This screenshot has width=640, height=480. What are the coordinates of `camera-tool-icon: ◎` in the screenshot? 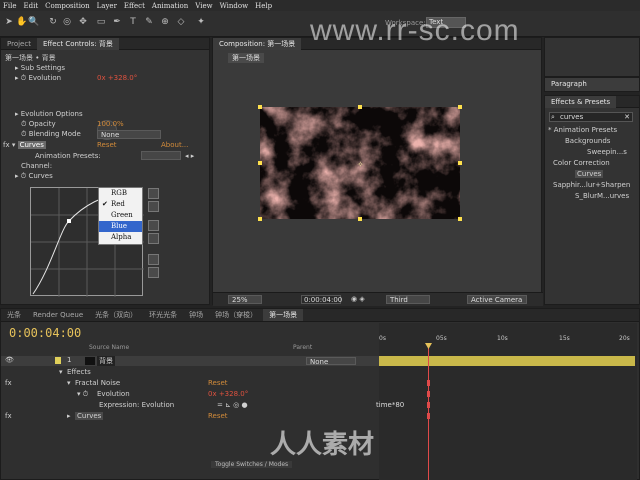 It's located at (67, 23).